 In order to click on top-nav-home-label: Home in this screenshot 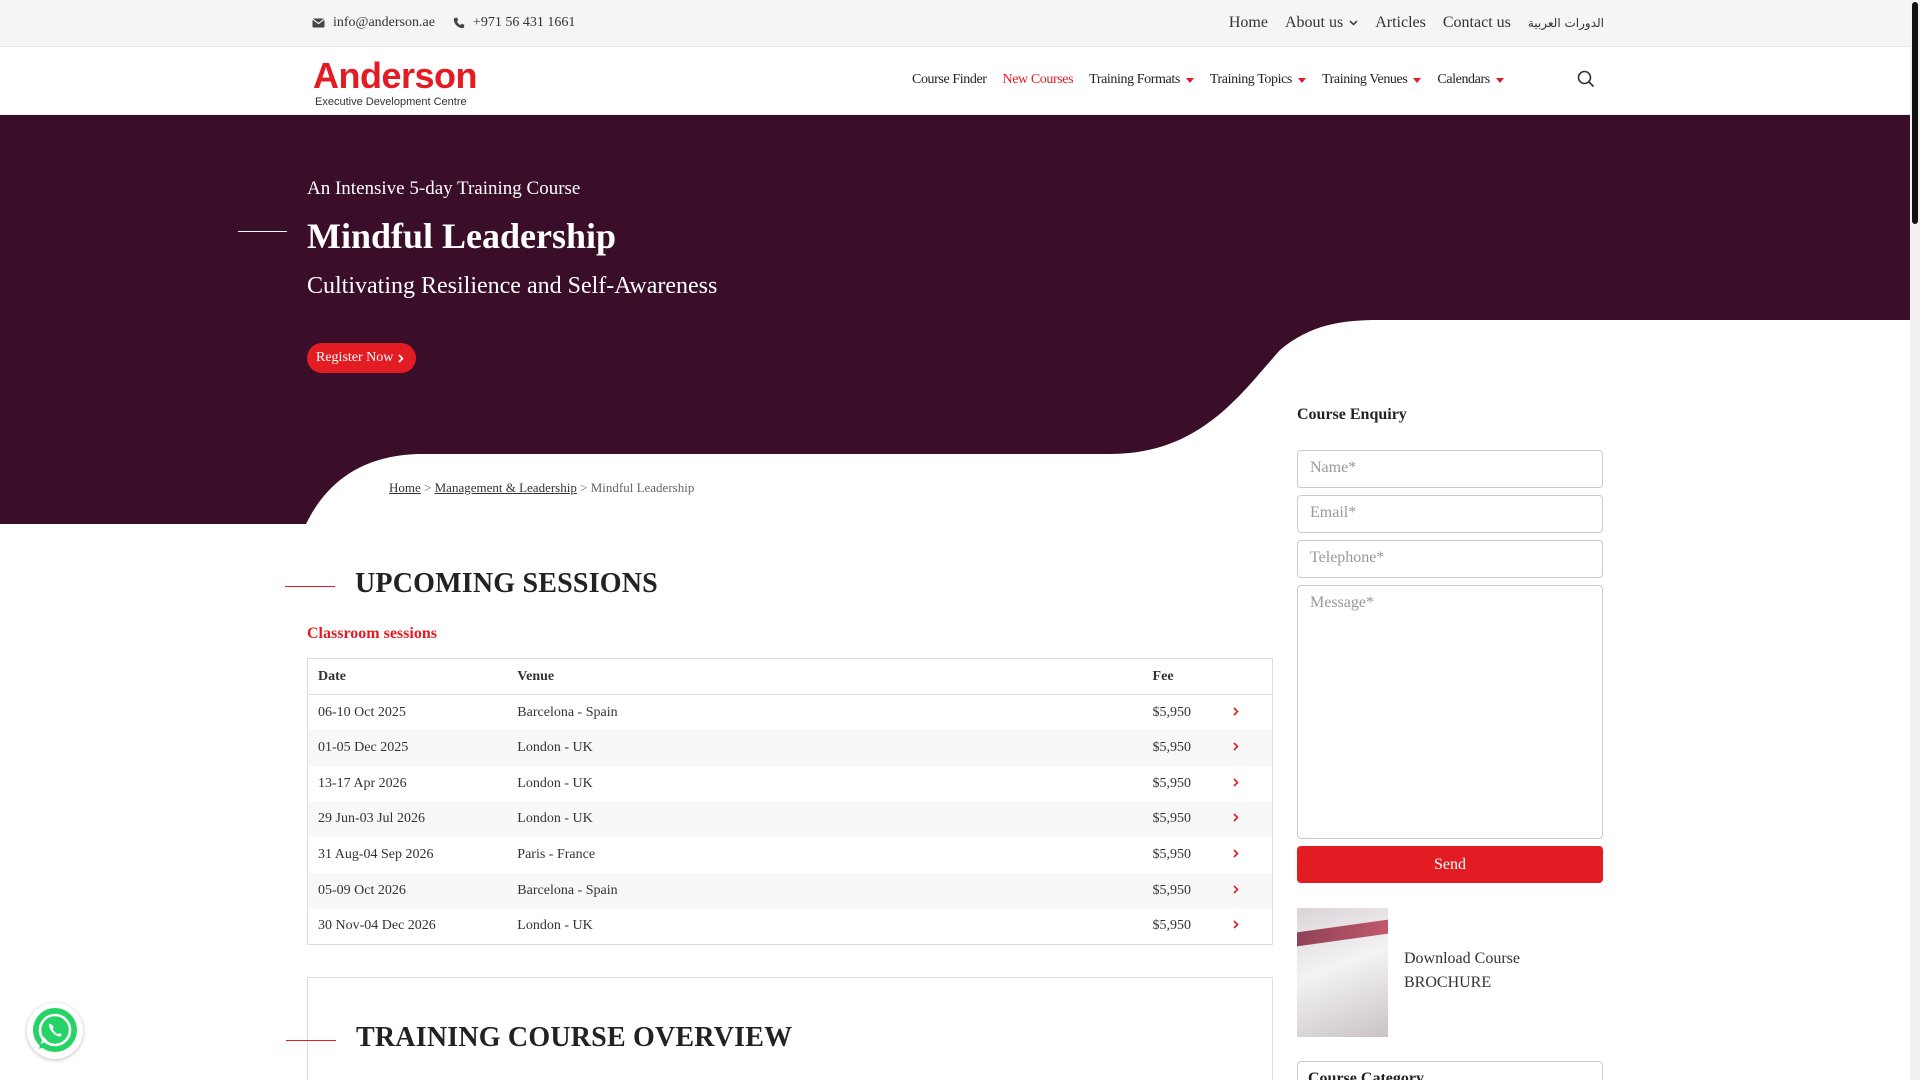, I will do `click(1248, 22)`.